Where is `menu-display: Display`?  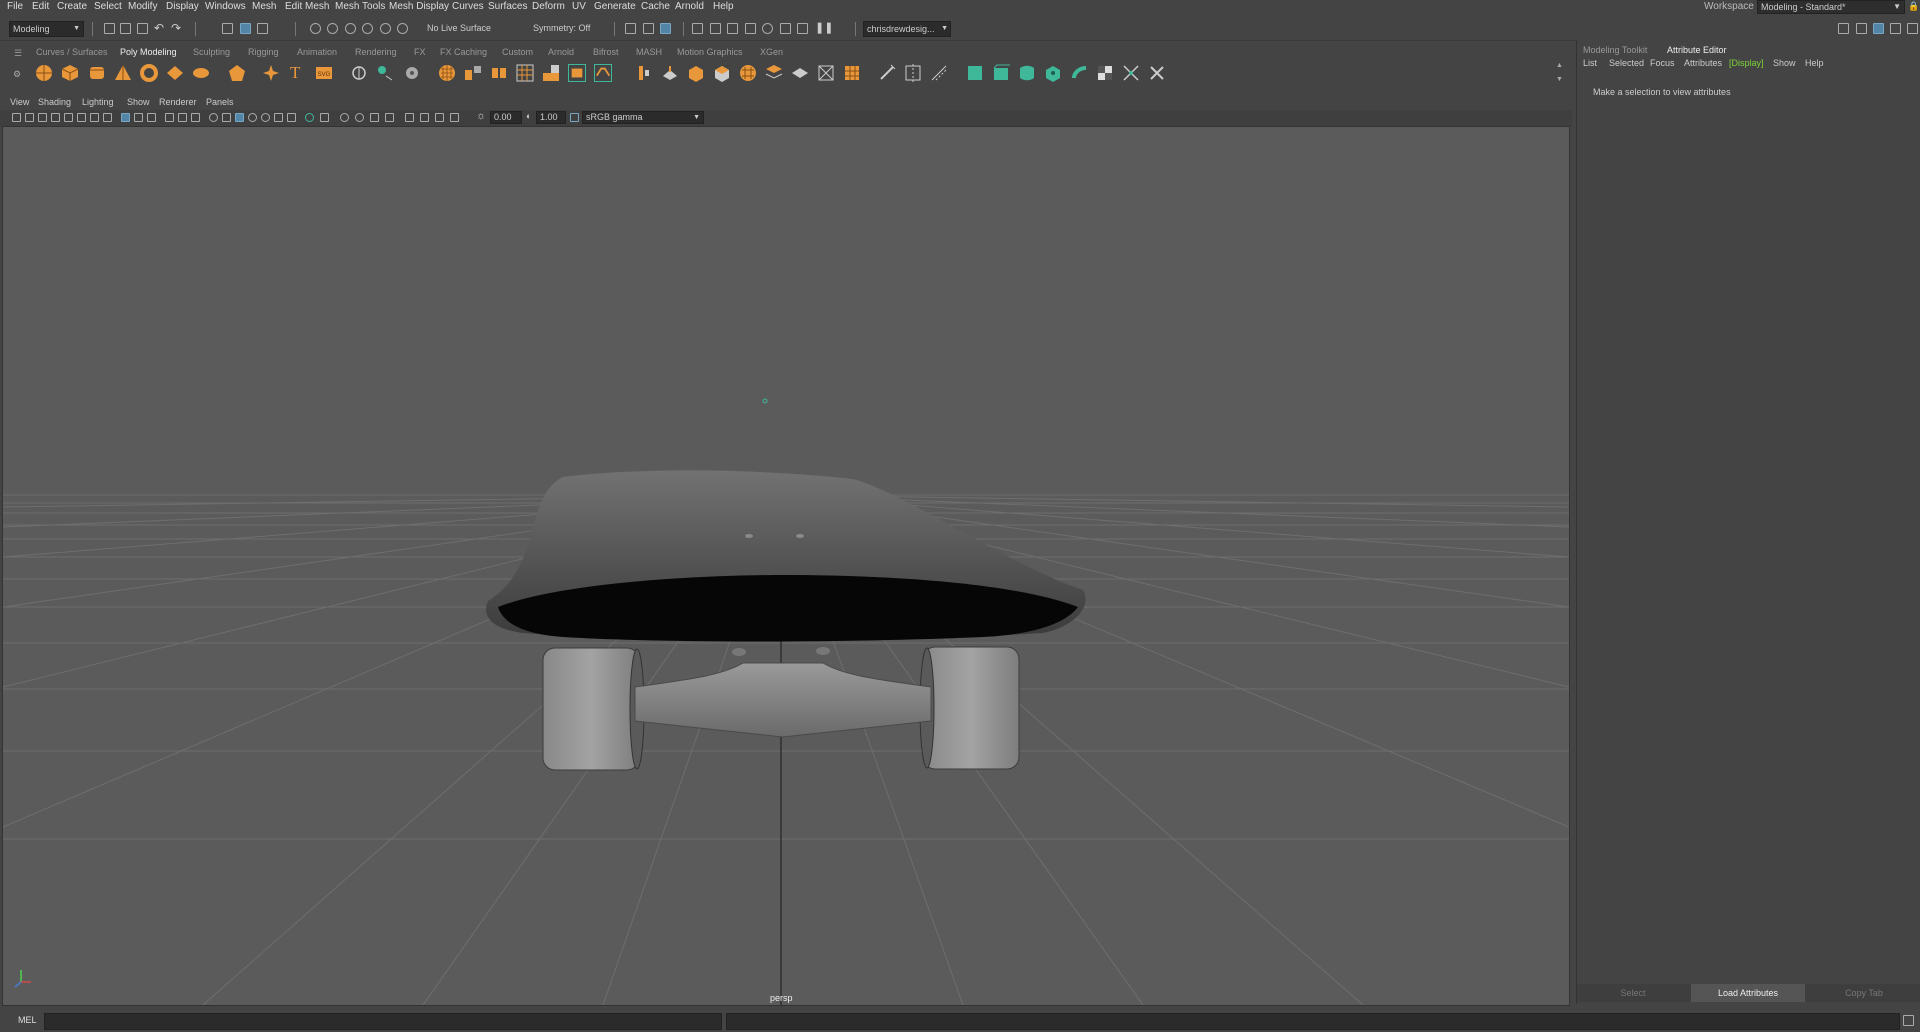 menu-display: Display is located at coordinates (182, 7).